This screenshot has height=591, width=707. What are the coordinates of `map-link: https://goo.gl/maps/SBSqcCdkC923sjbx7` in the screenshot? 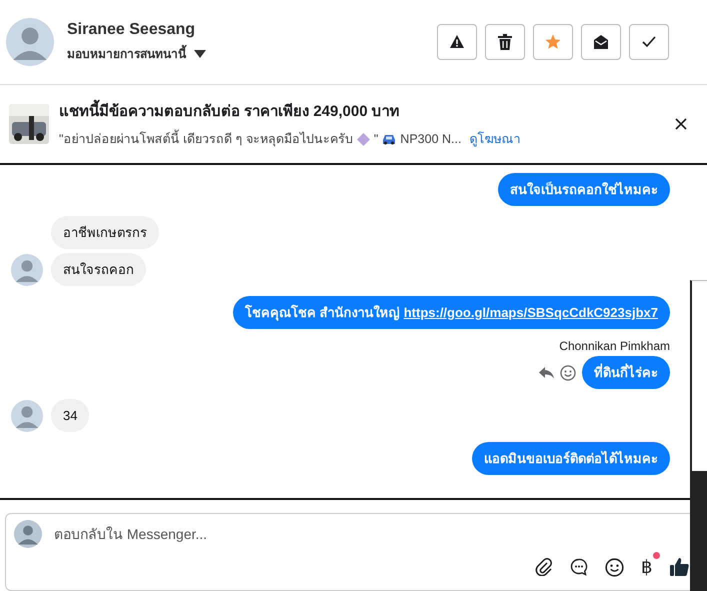 It's located at (531, 312).